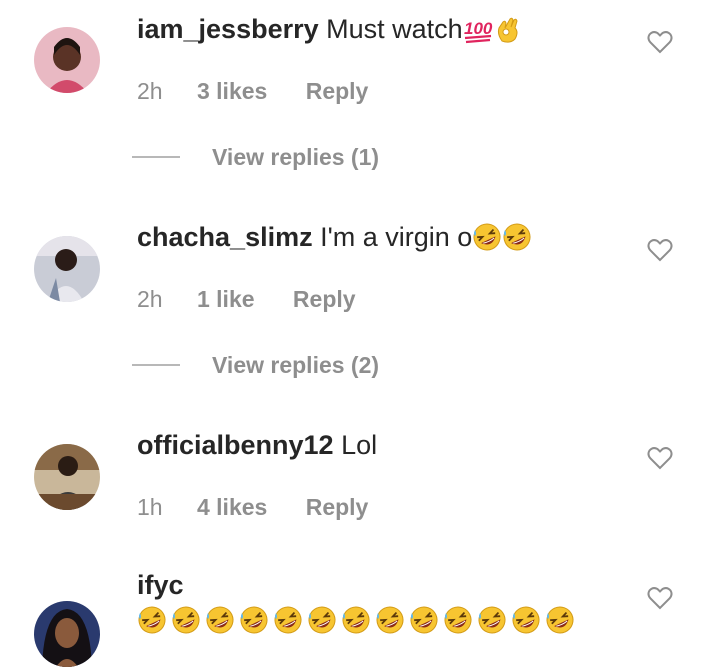 This screenshot has width=720, height=669. I want to click on comment-meta: 2h 1 like Reply, so click(246, 299).